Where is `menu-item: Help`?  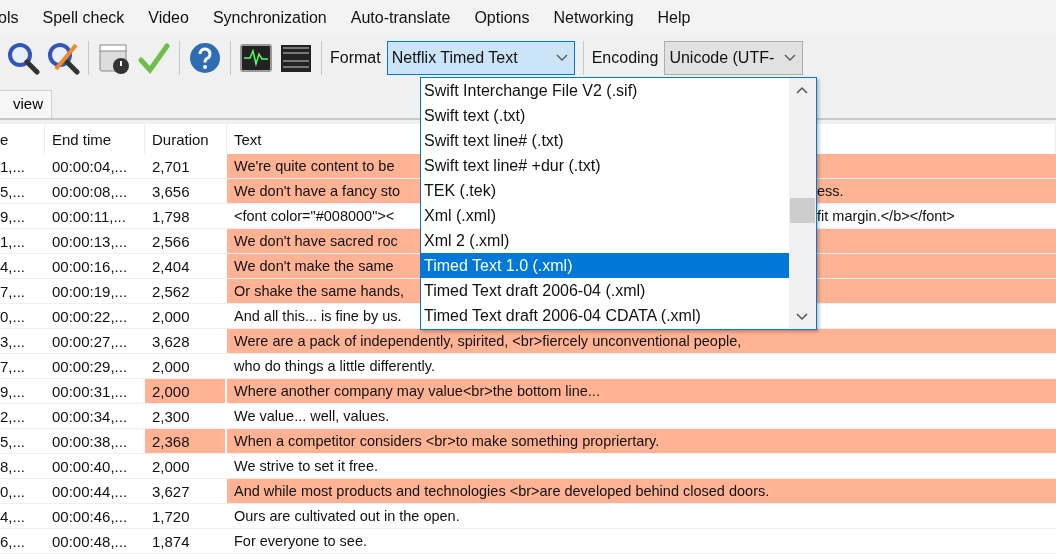
menu-item: Help is located at coordinates (674, 17).